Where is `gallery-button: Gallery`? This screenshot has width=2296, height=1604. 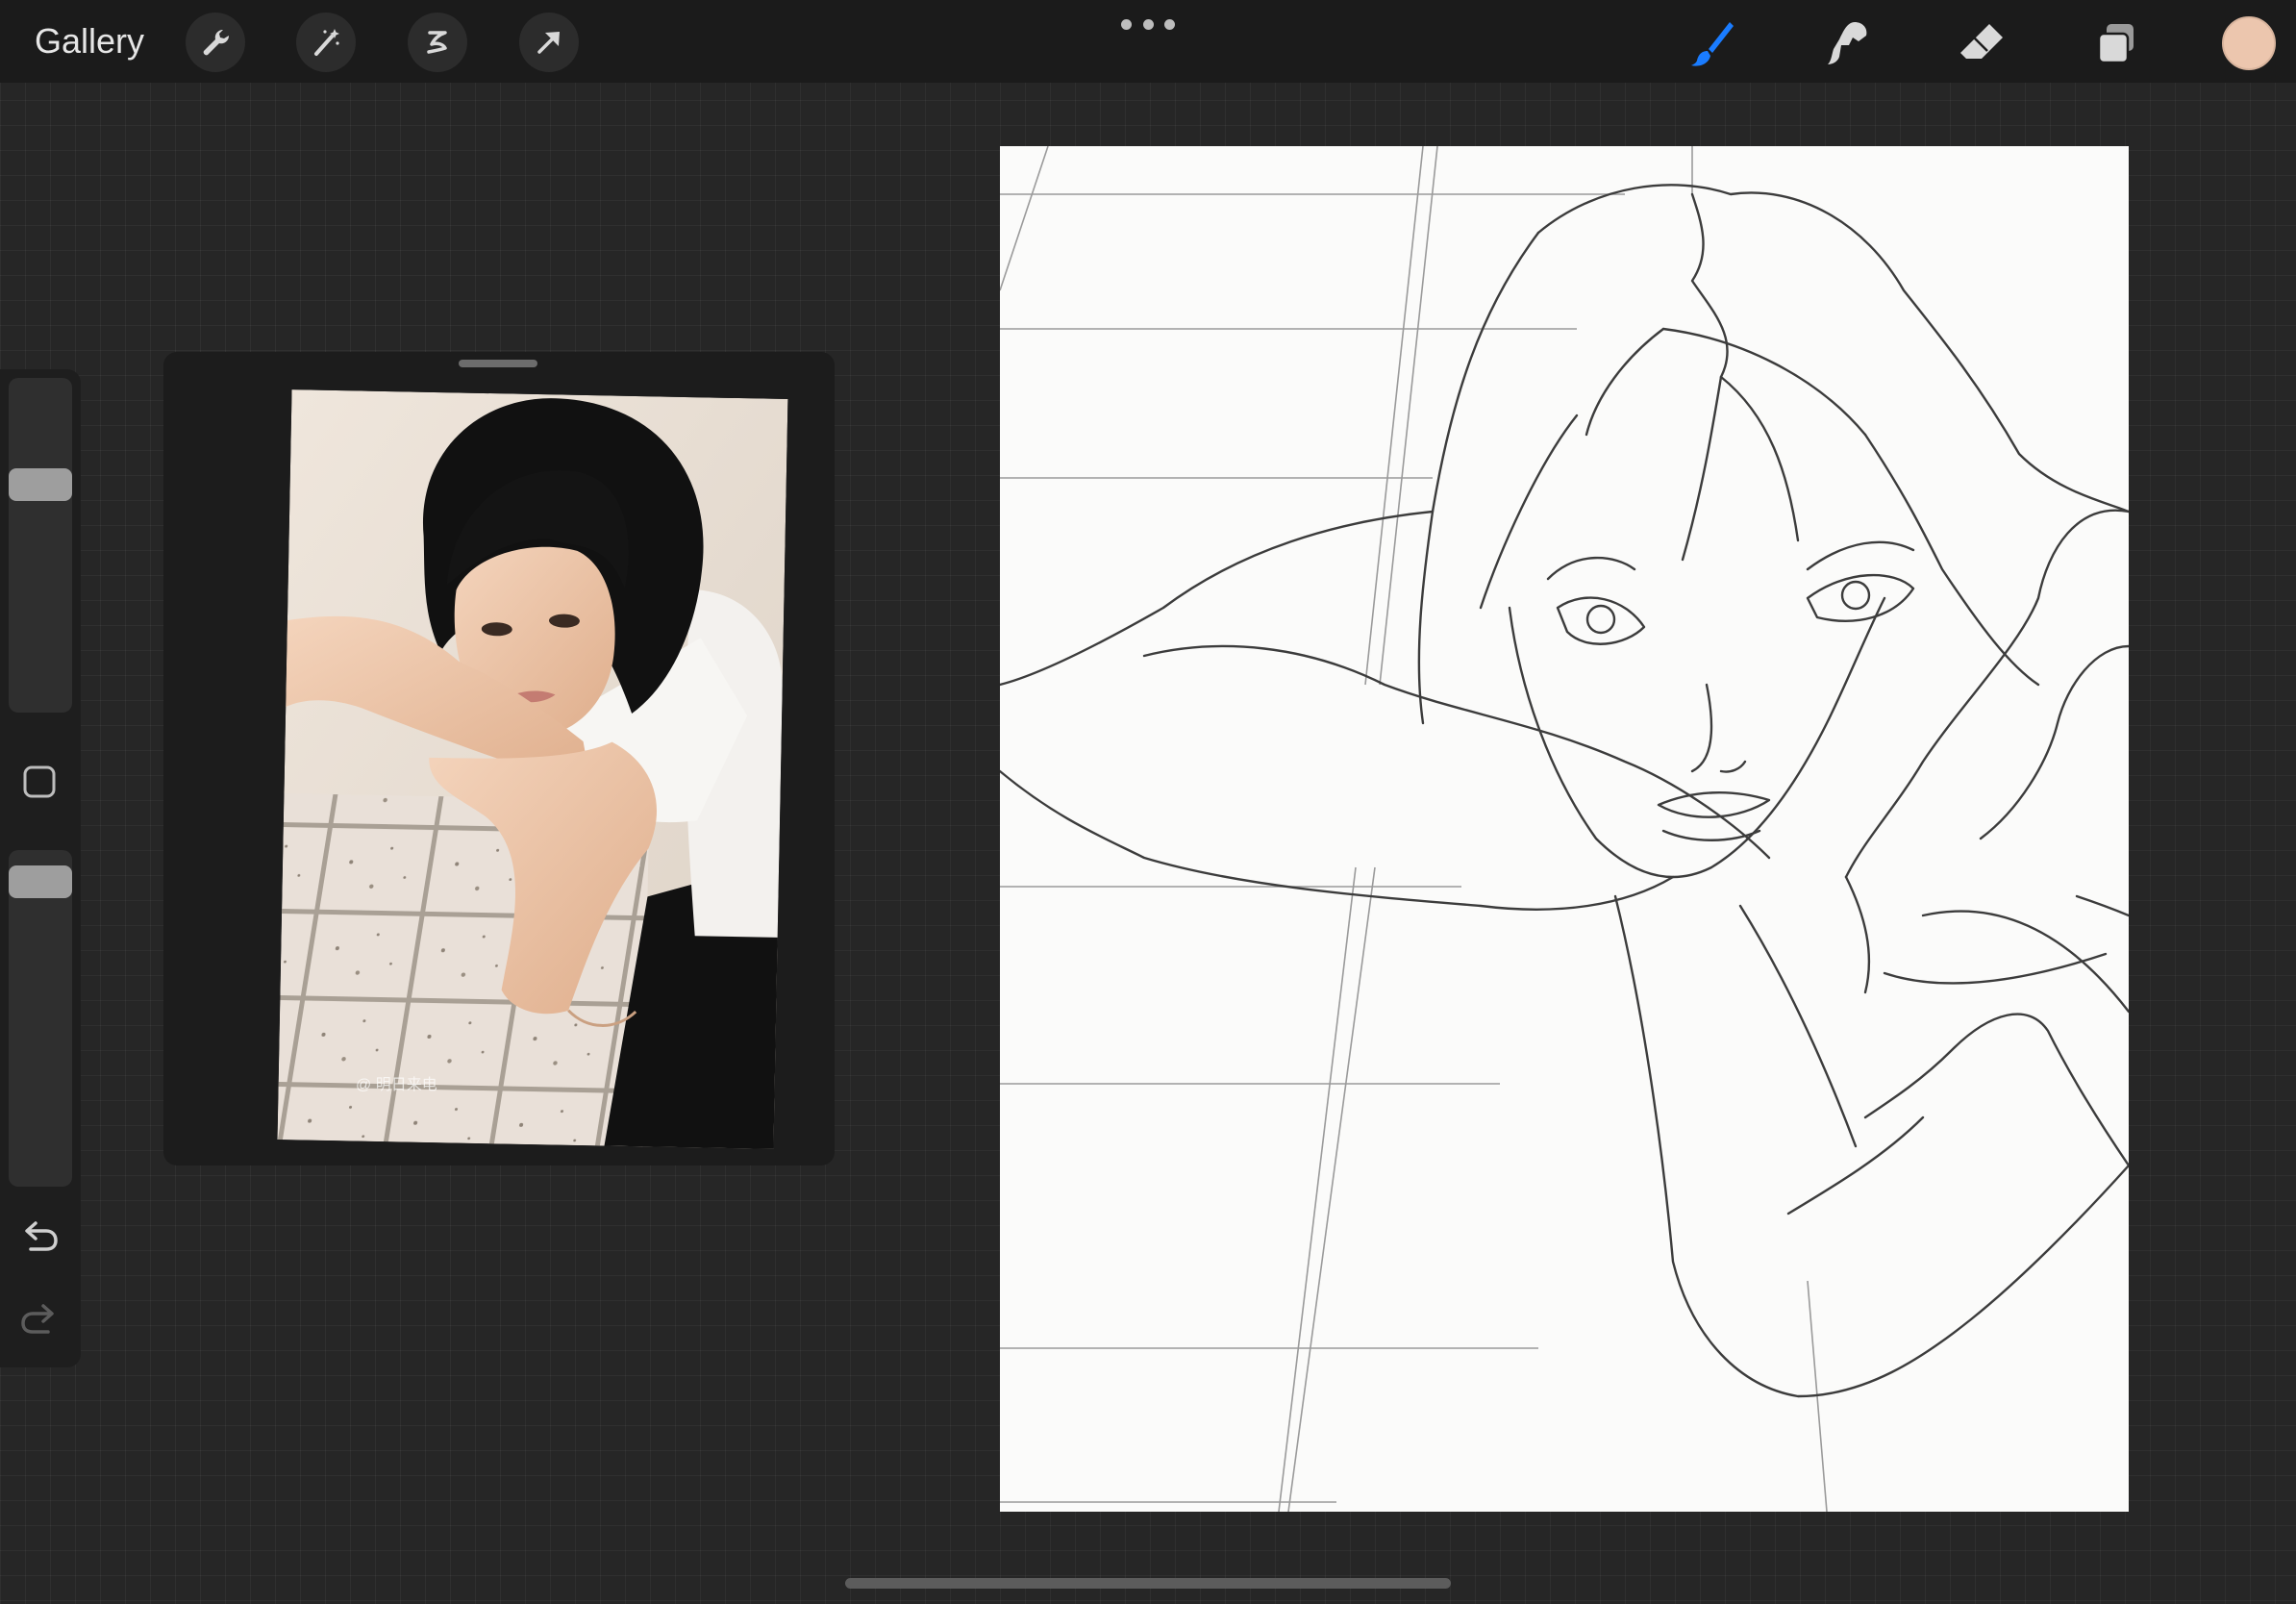 gallery-button: Gallery is located at coordinates (89, 41).